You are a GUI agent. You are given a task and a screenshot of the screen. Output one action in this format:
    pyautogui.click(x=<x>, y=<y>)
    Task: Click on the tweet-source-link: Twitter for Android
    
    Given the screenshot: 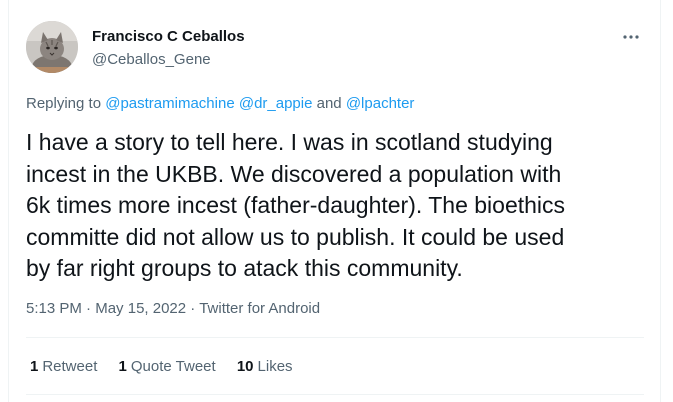 What is the action you would take?
    pyautogui.click(x=259, y=308)
    